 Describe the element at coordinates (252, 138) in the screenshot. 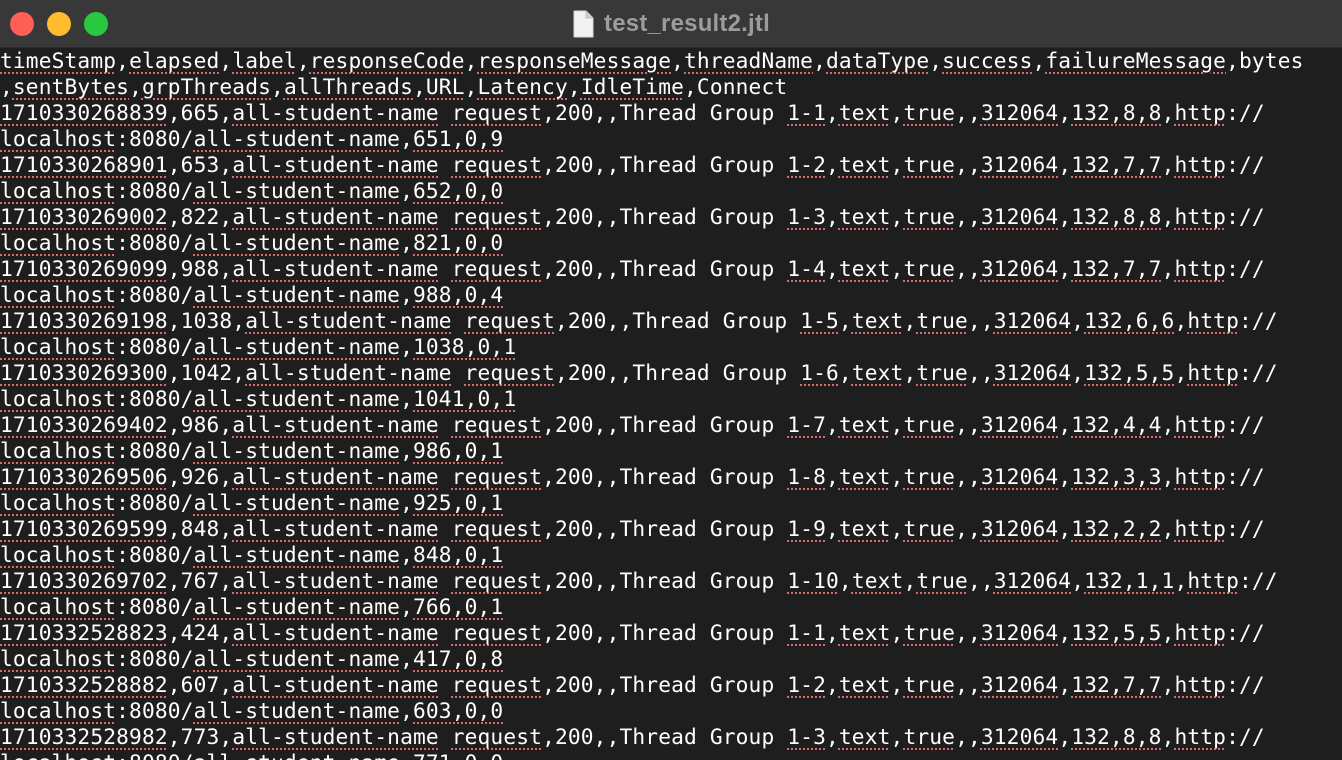

I see `text-line: localhost:8080/all-student-name,651,0,9` at that location.